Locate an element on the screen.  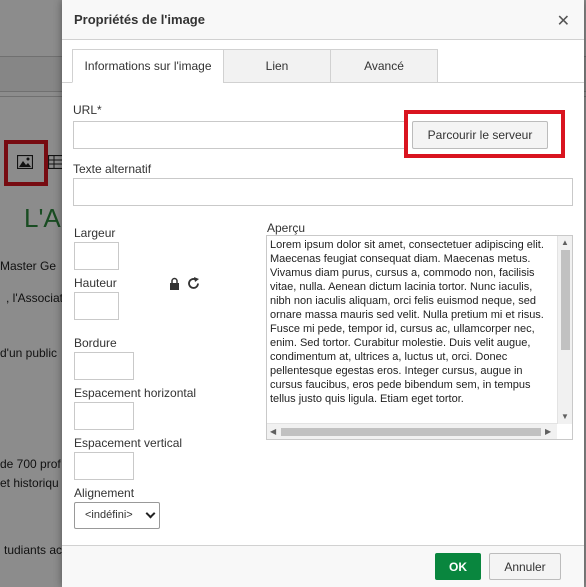
dialog-title: Propriétés de l'image is located at coordinates (139, 19).